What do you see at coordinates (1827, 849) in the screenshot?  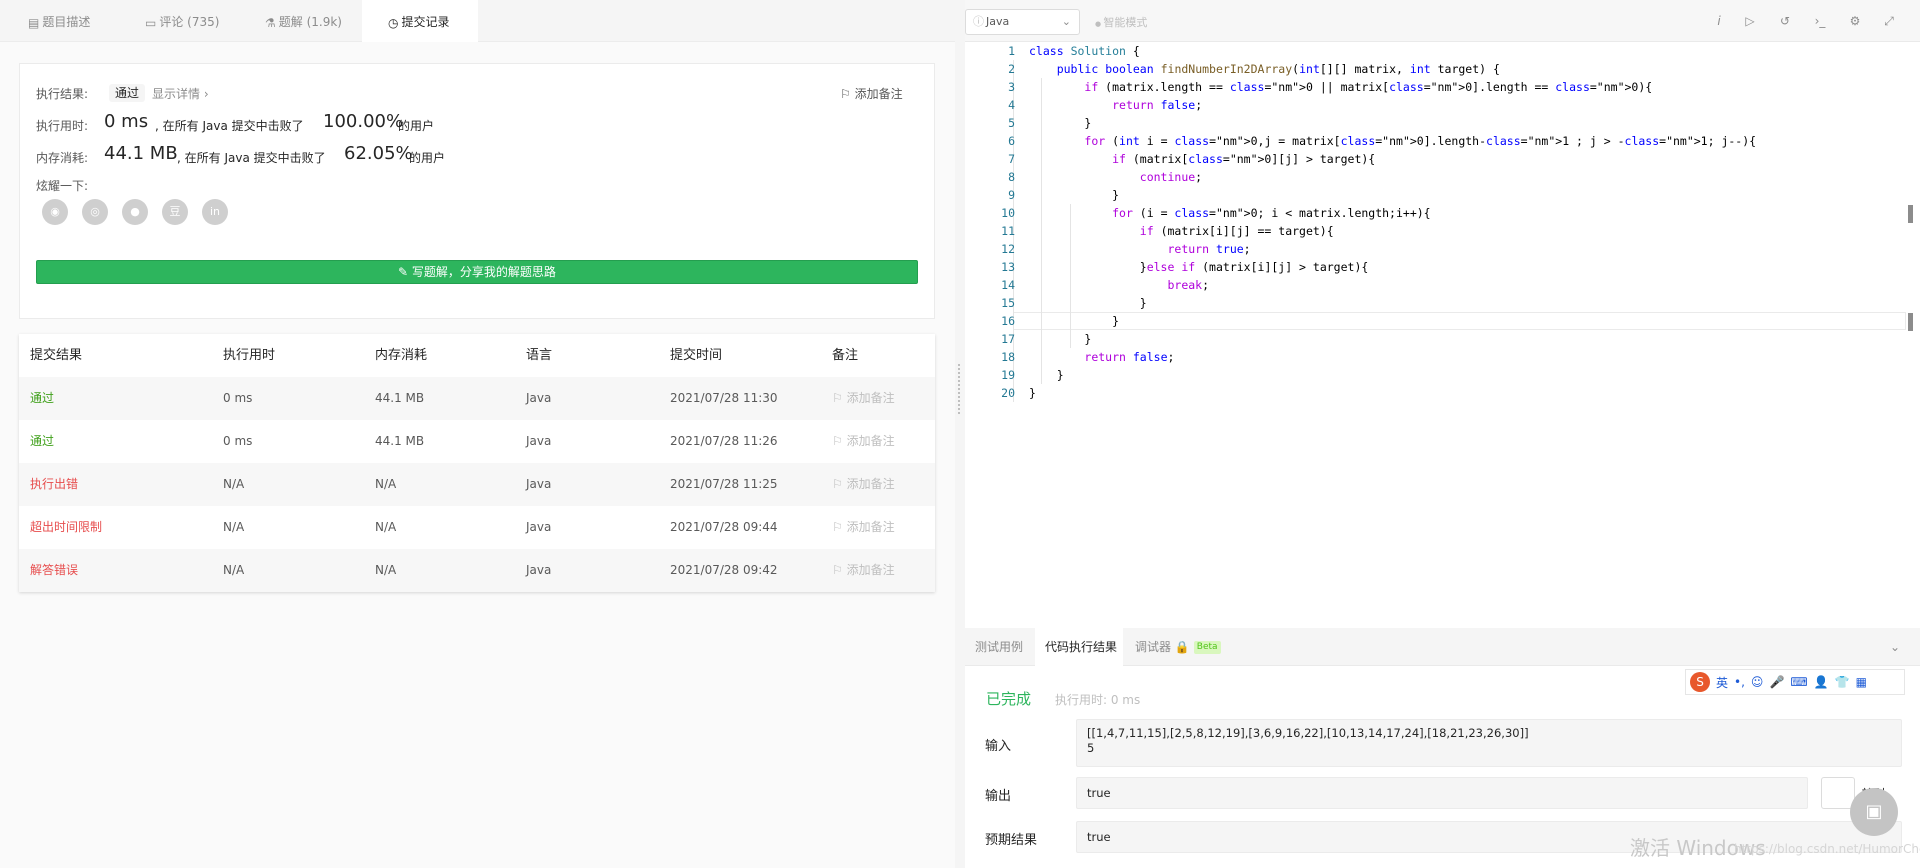 I see `url-watermark: https://blog.csdn.net/HumorChen99` at bounding box center [1827, 849].